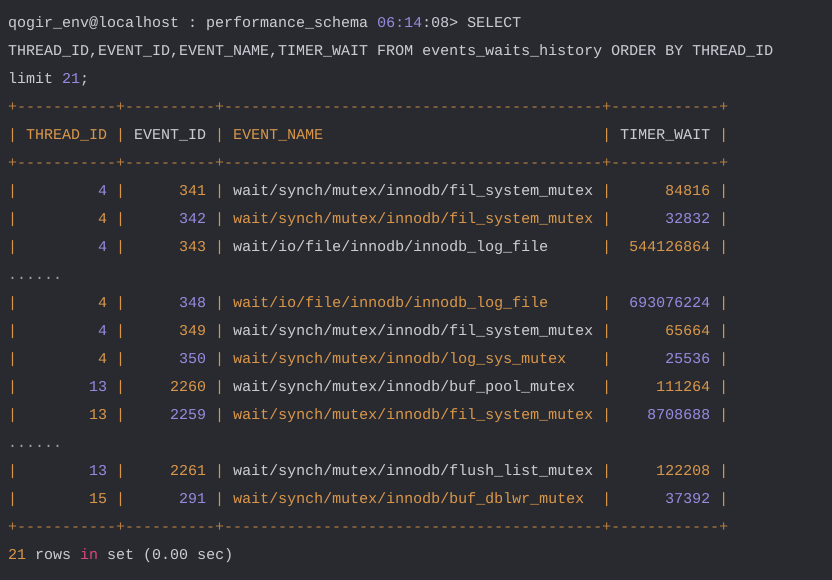  I want to click on table-cell-text: 349, so click(192, 332).